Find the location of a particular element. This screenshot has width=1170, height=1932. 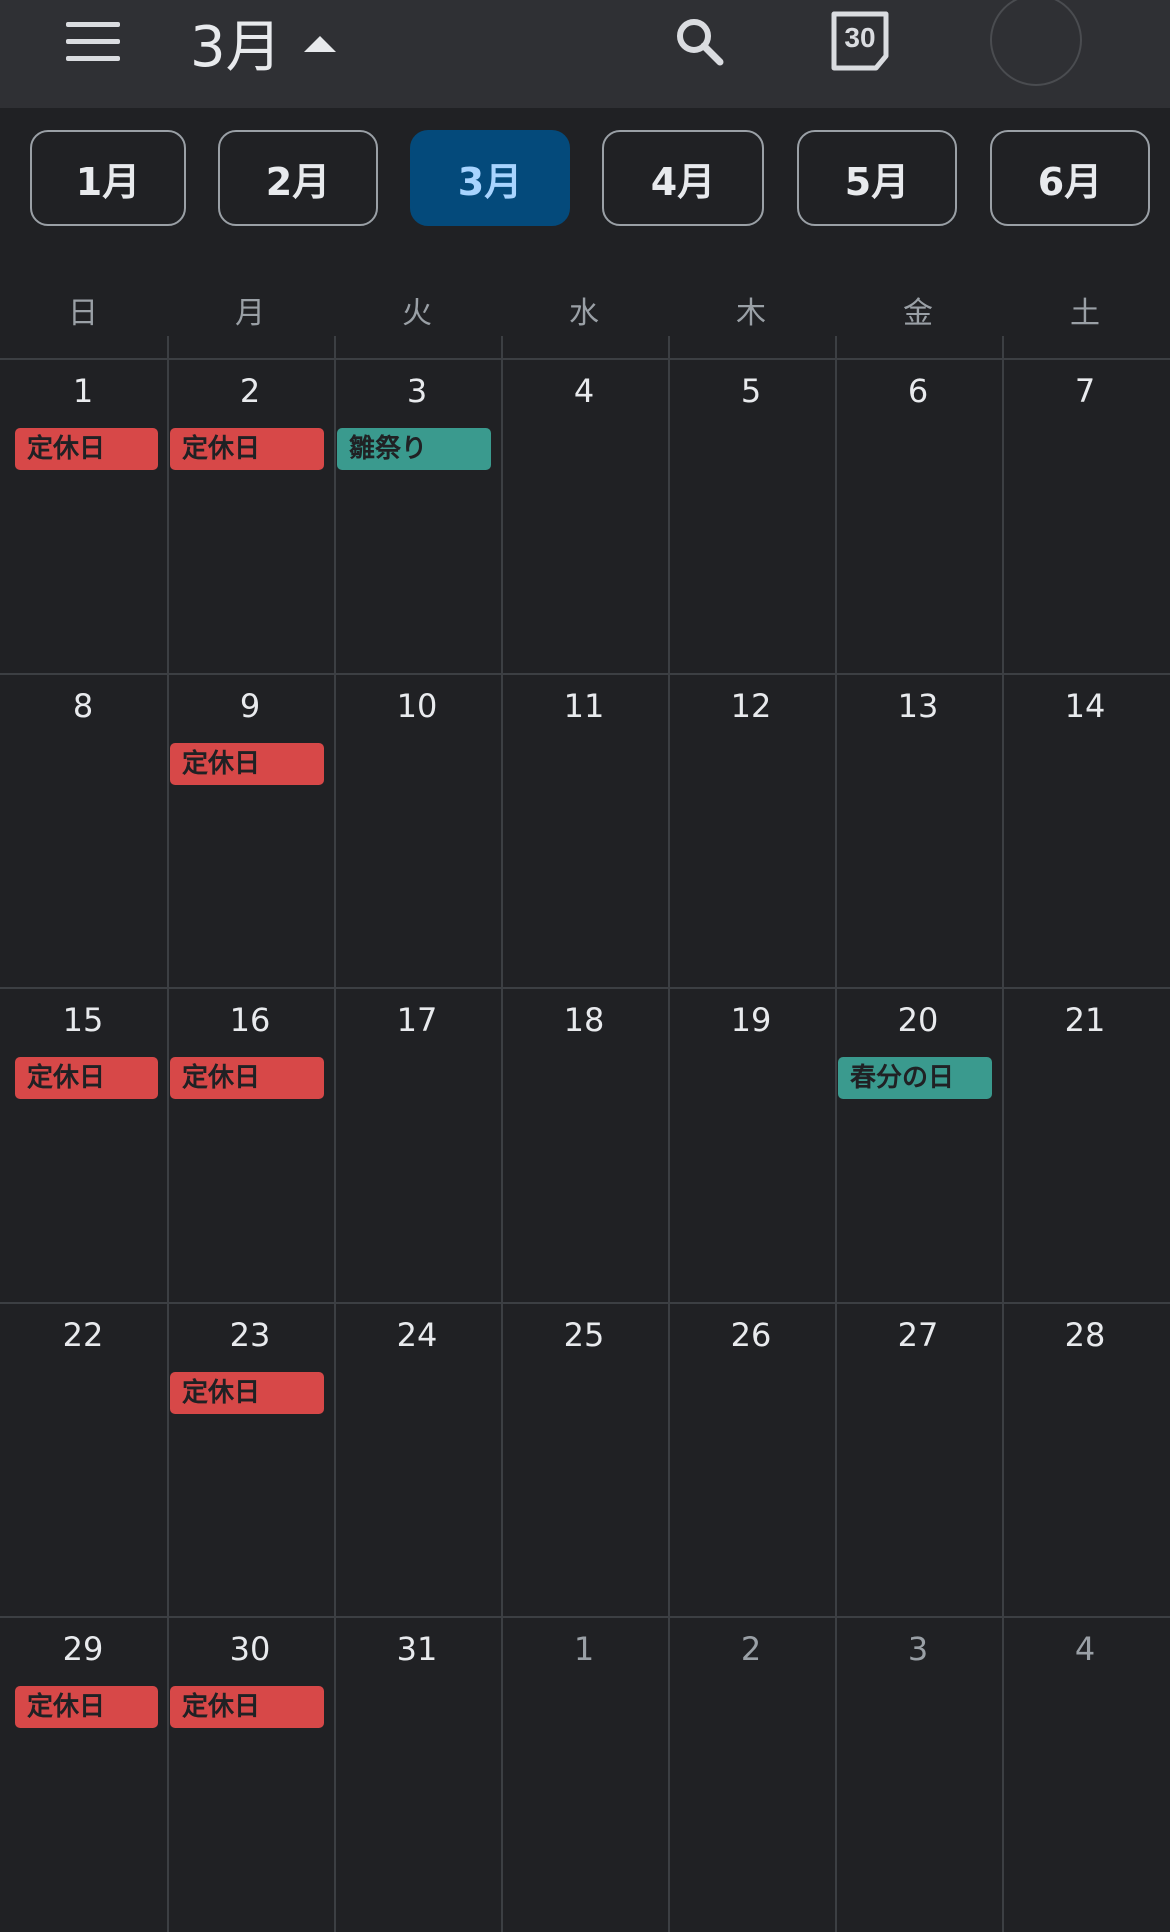

day-number: 7 is located at coordinates (1085, 391).